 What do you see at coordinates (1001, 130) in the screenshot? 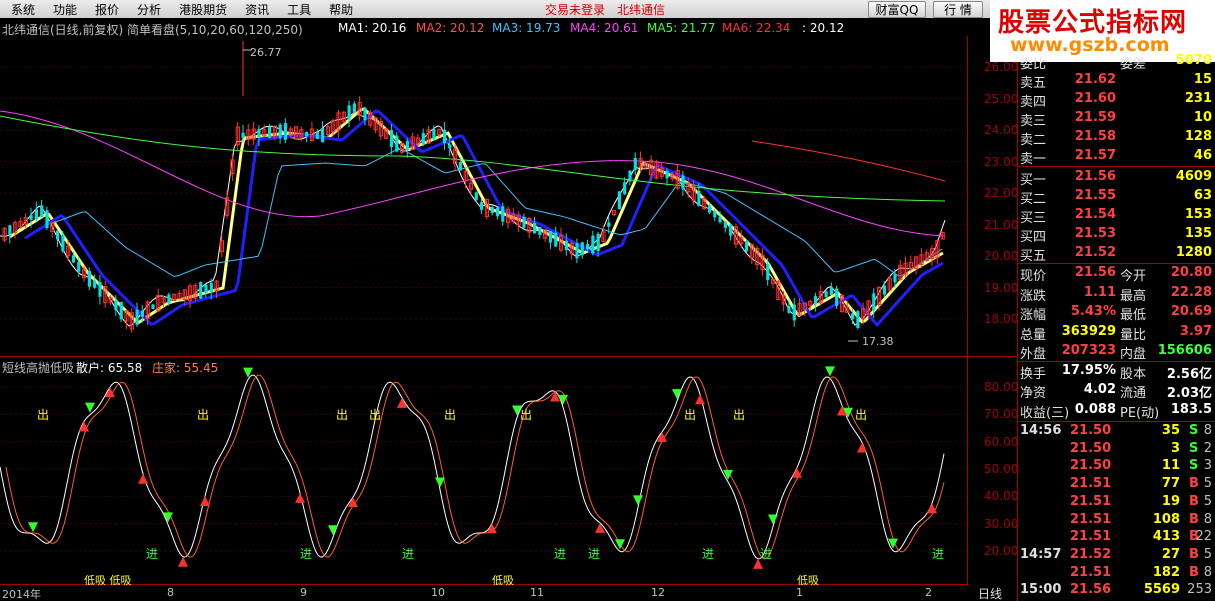
I see `price-tick-label: 24.00` at bounding box center [1001, 130].